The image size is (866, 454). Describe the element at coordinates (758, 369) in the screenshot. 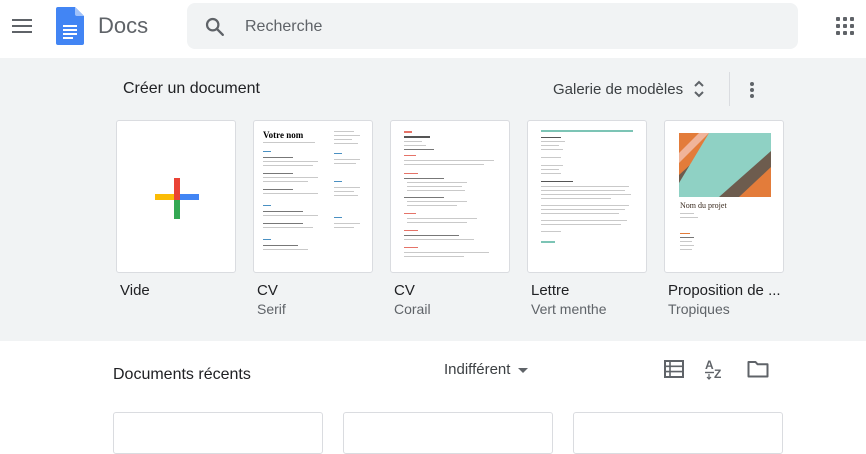

I see `folder-icon` at that location.